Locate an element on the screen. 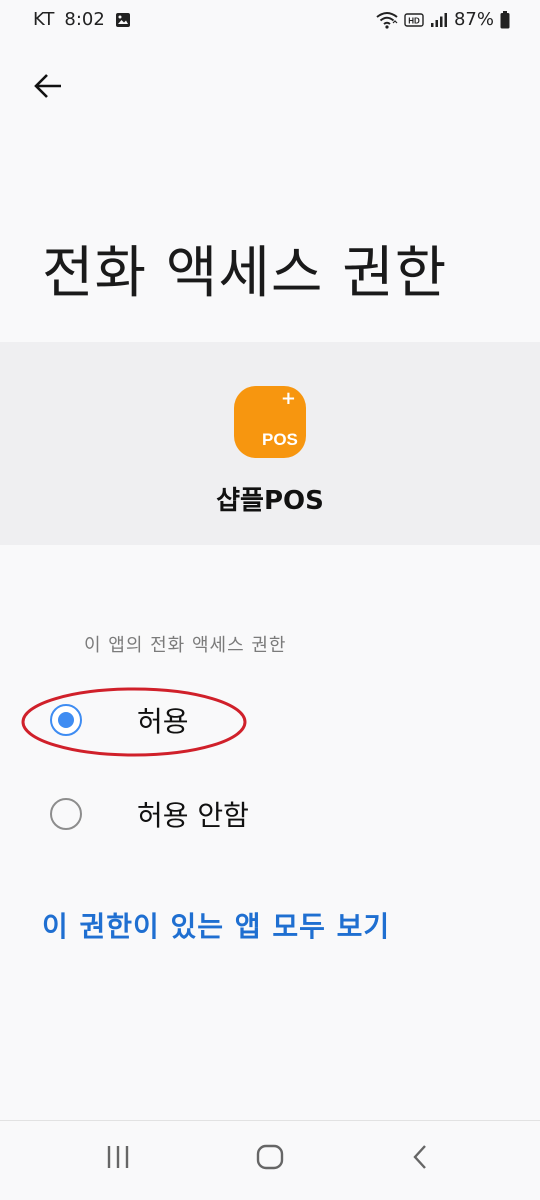 This screenshot has width=540, height=1200. status-left: KT 8:02 is located at coordinates (82, 19).